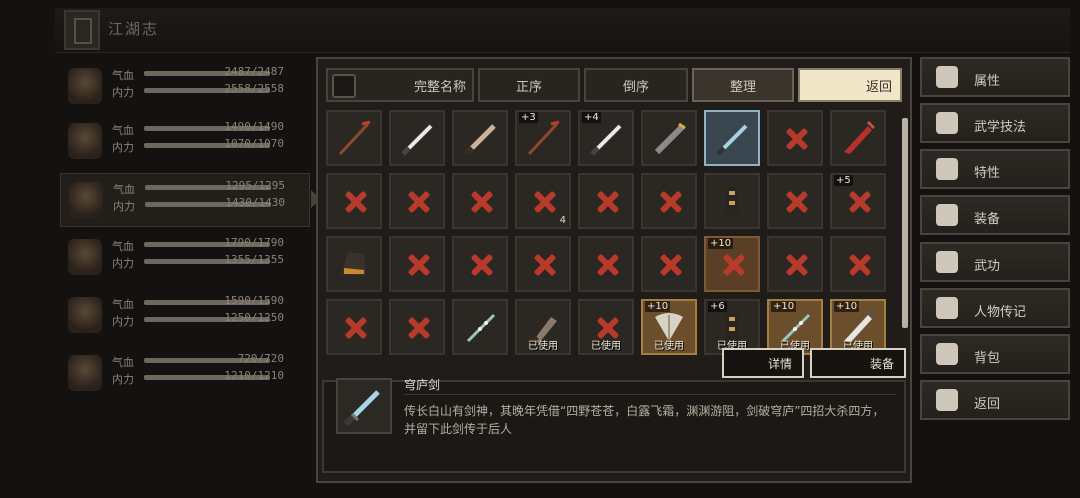  I want to click on side-menu-item: 属性, so click(995, 77).